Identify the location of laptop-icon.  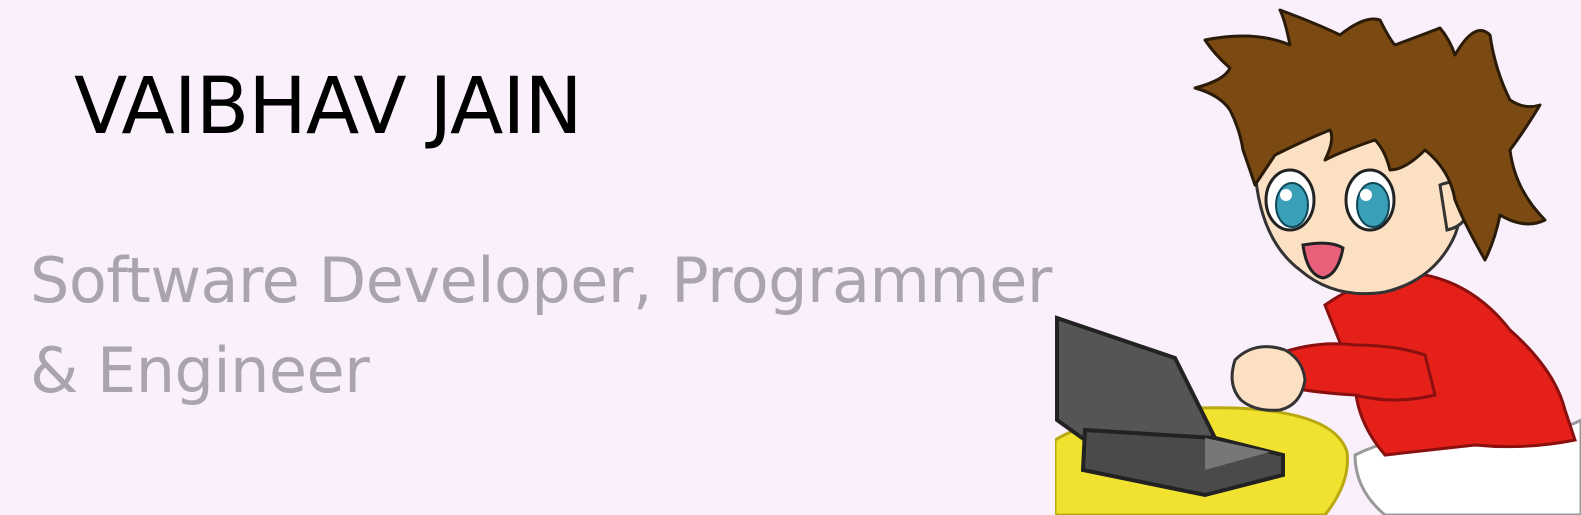
(1137, 379).